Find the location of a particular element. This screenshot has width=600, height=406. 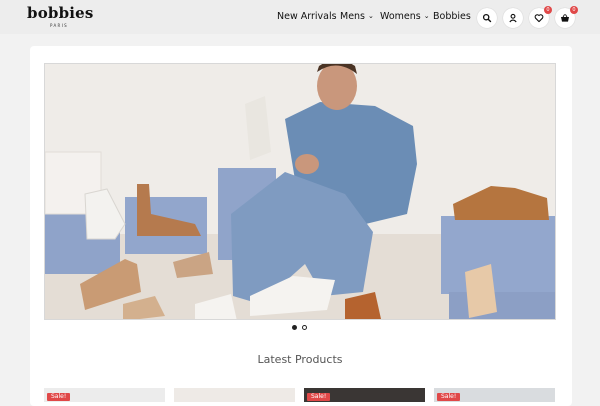

wishlist-count-badge: 0 is located at coordinates (548, 10).